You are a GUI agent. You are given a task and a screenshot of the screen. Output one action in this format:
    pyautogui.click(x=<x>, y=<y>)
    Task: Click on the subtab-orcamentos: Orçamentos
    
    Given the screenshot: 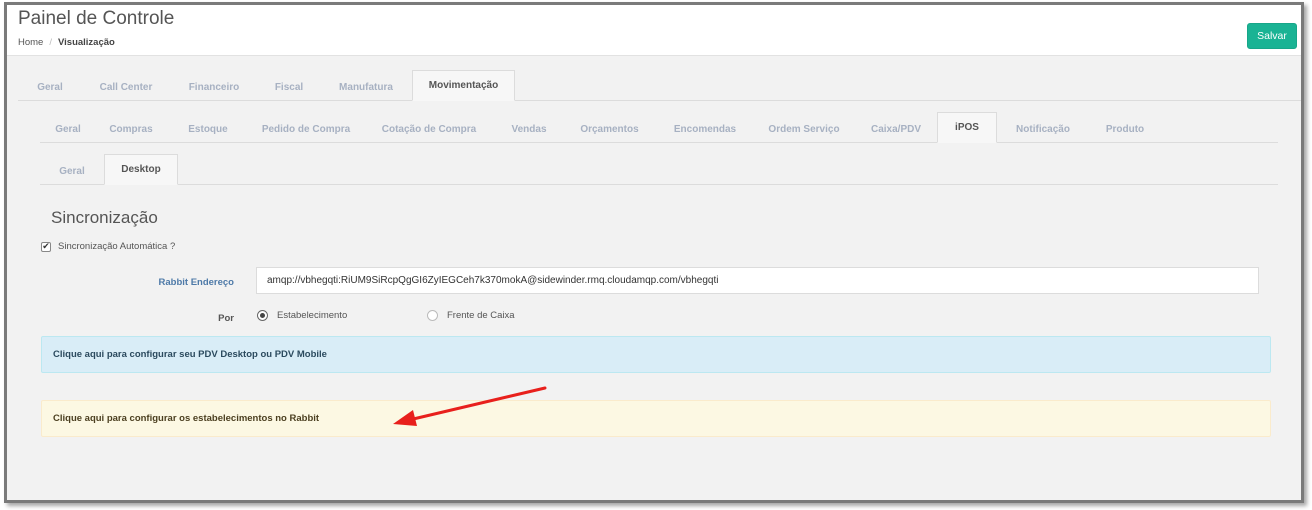 What is the action you would take?
    pyautogui.click(x=609, y=128)
    